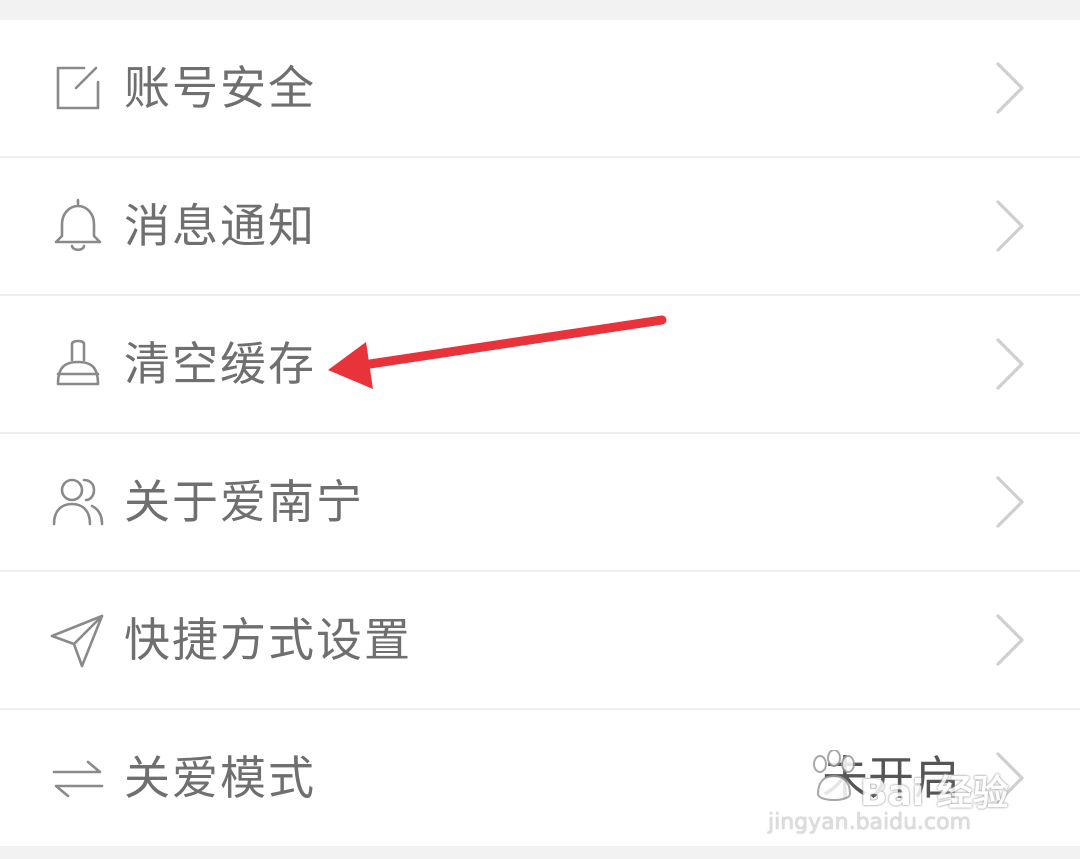  I want to click on swap-arrows-icon, so click(78, 778).